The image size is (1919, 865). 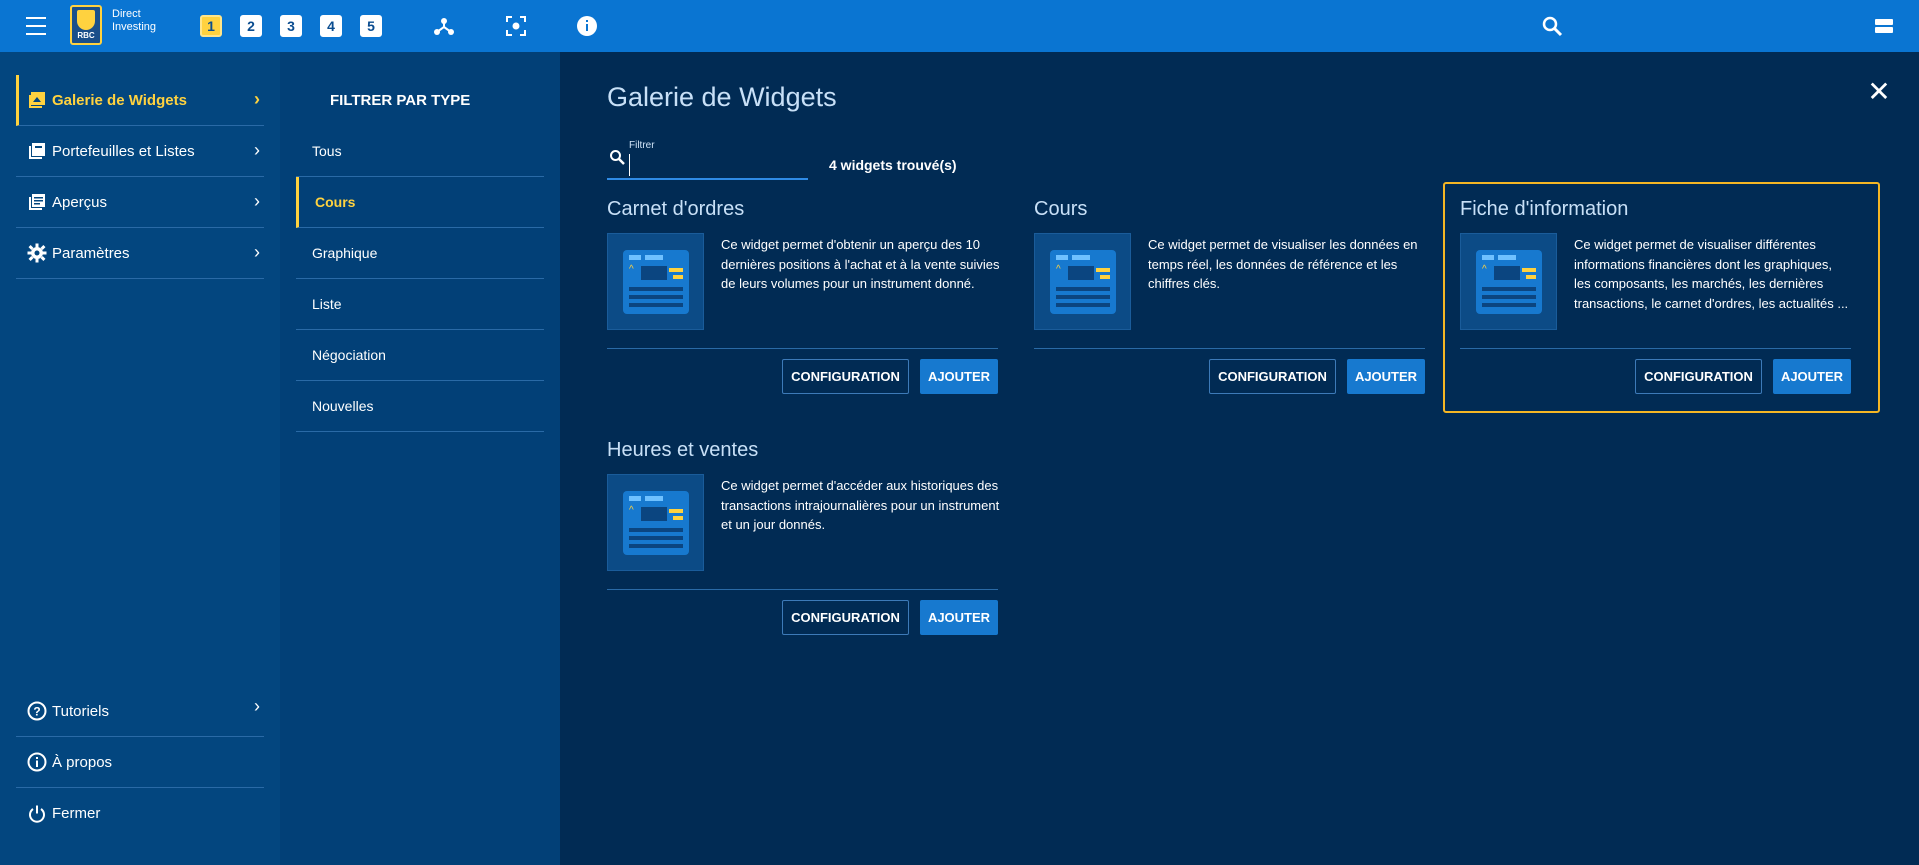 What do you see at coordinates (86, 35) in the screenshot?
I see `logo-text: RBC` at bounding box center [86, 35].